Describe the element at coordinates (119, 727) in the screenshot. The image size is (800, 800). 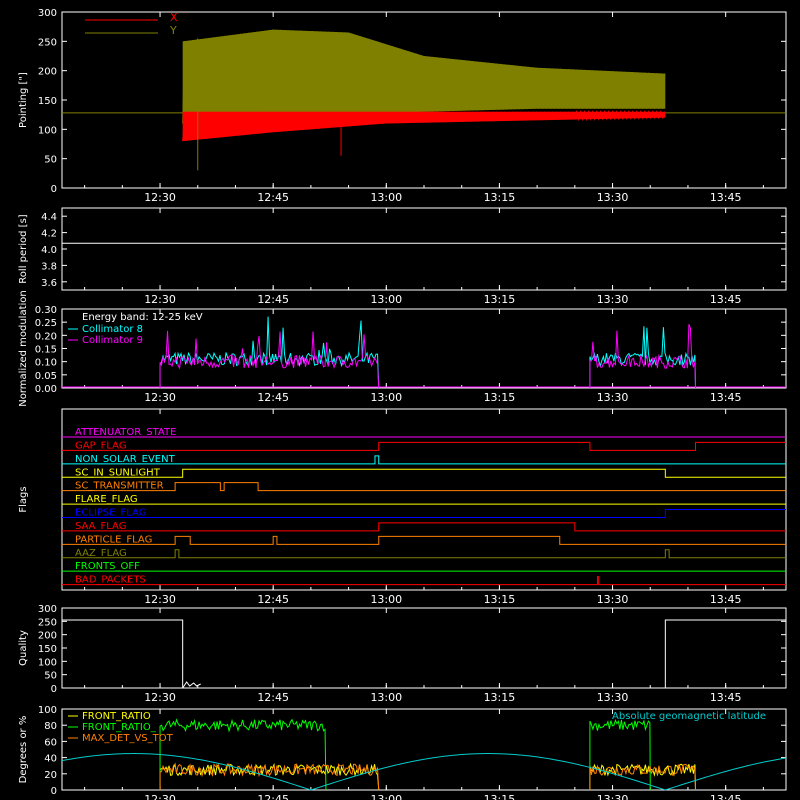
I see `legend-label: FRONT_RATIO_` at that location.